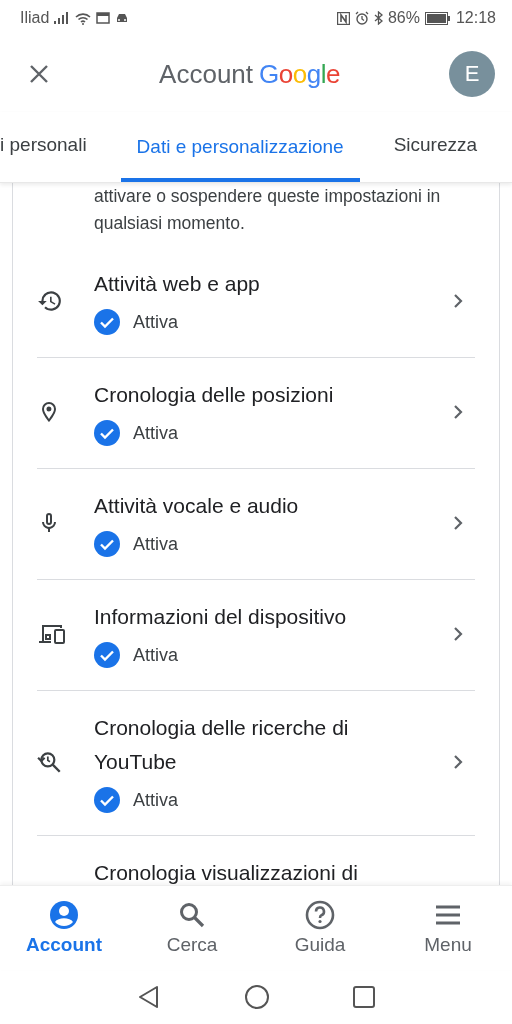 This screenshot has height=1024, width=512. What do you see at coordinates (50, 301) in the screenshot?
I see `history-icon` at bounding box center [50, 301].